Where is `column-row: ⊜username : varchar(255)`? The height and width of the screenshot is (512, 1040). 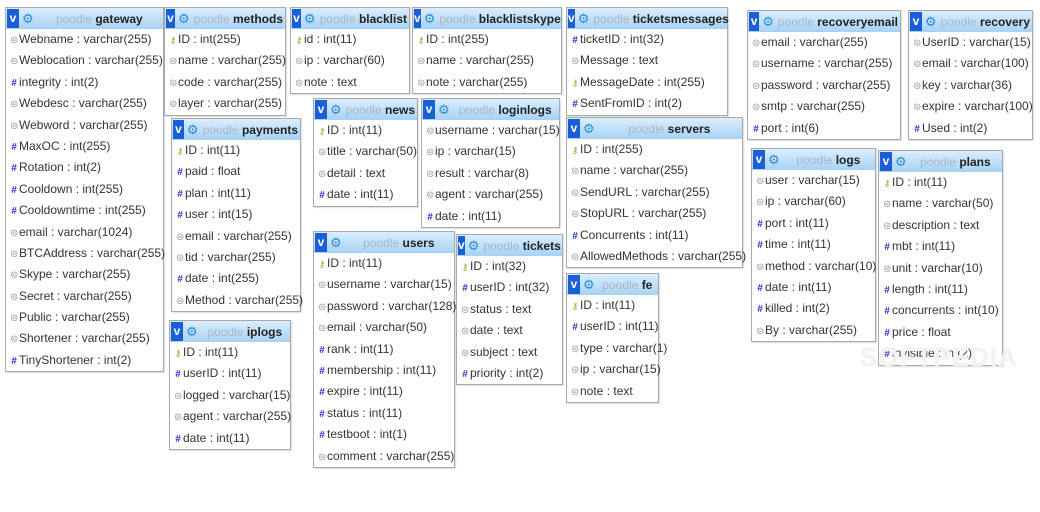
column-row: ⊜username : varchar(255) is located at coordinates (824, 63).